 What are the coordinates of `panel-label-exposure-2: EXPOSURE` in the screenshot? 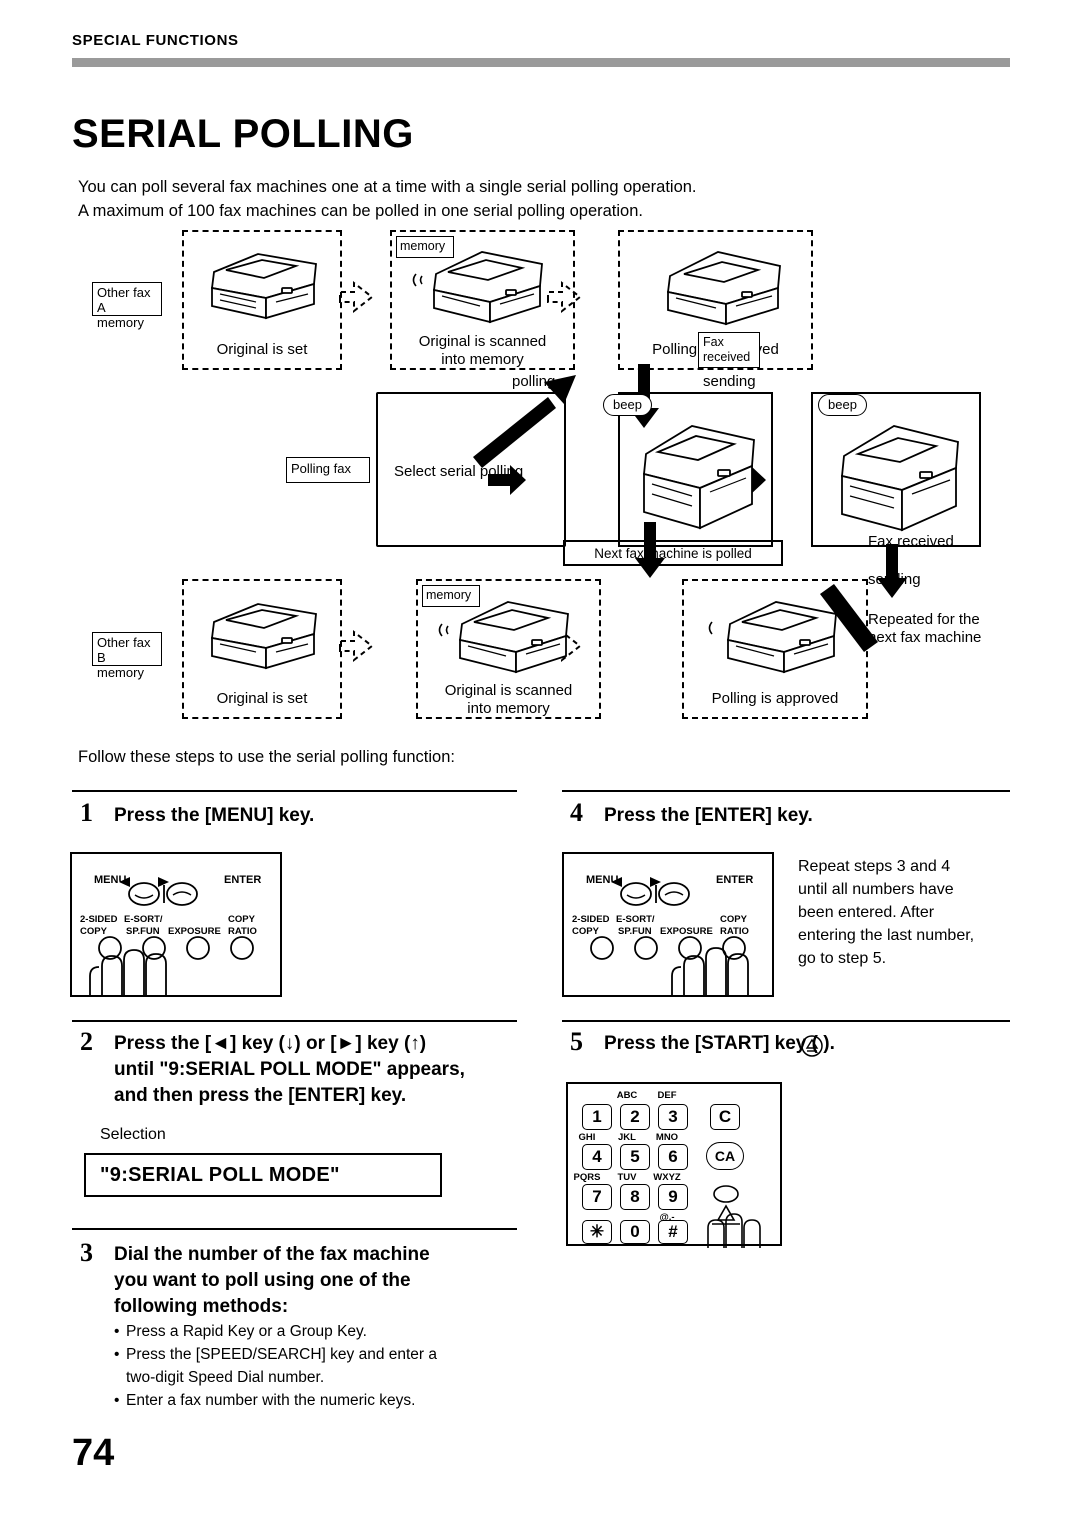 It's located at (686, 931).